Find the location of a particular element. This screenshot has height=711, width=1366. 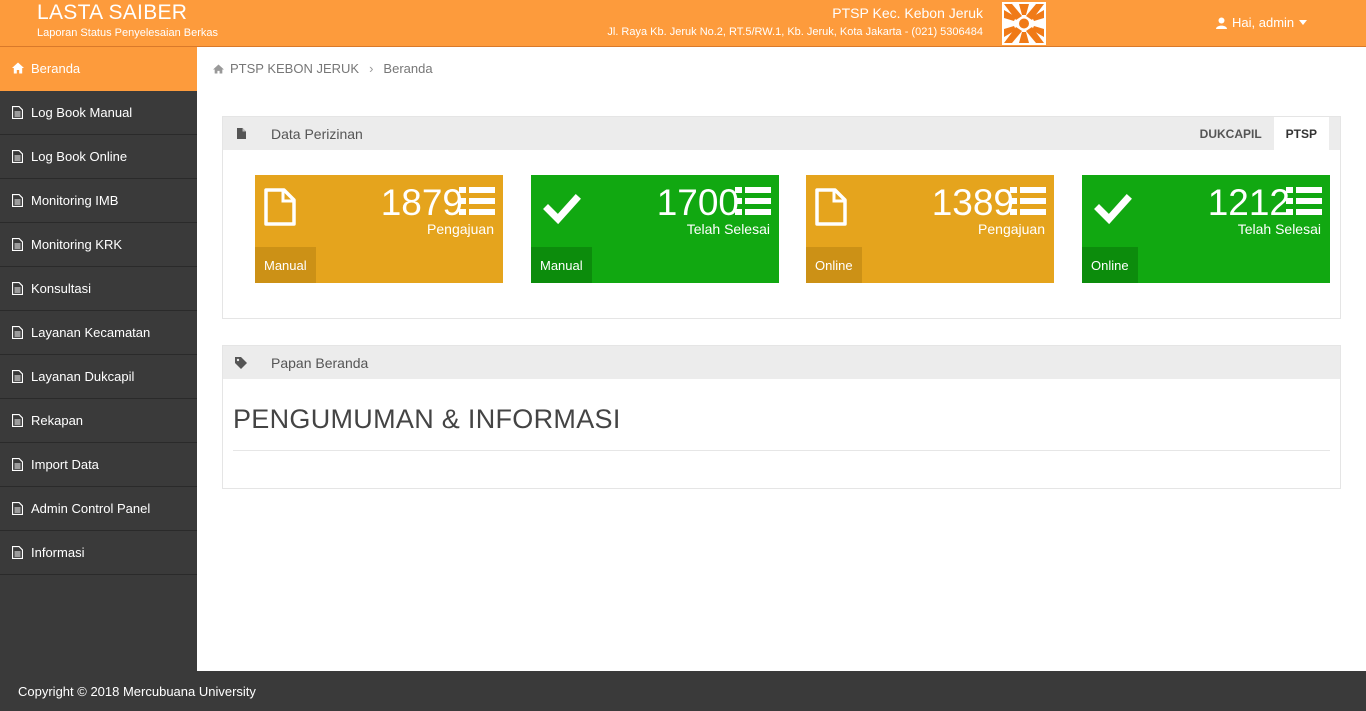

sidebar-item-beranda: Beranda is located at coordinates (98, 69).